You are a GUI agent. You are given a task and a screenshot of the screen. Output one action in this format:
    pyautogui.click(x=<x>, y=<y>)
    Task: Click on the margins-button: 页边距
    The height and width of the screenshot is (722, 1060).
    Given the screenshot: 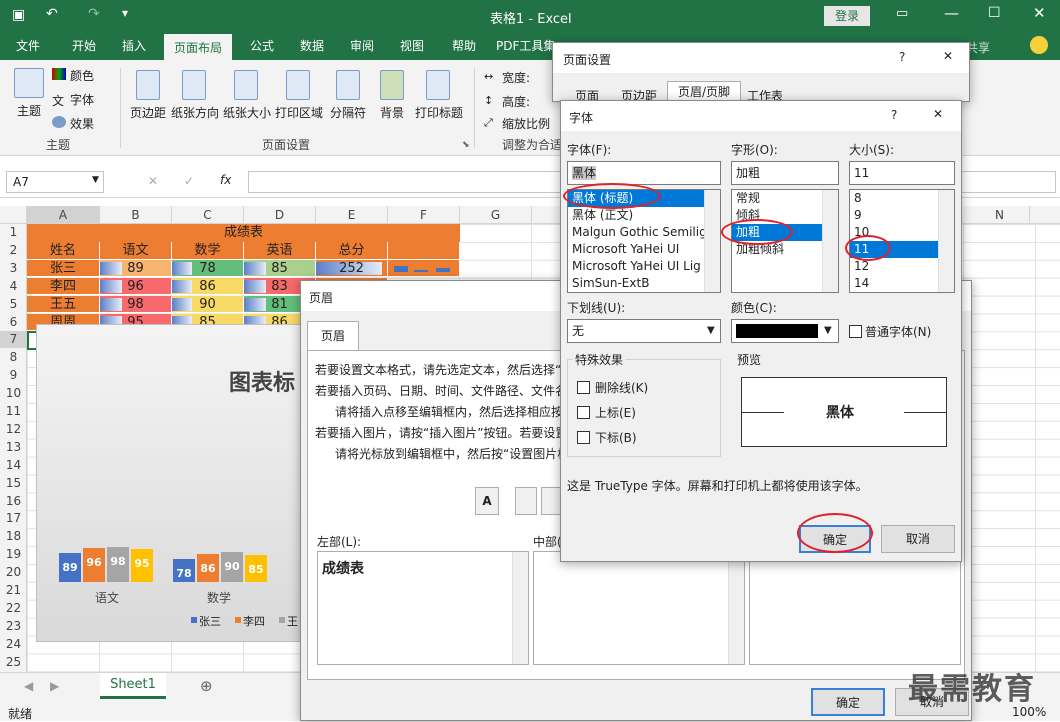 What is the action you would take?
    pyautogui.click(x=148, y=112)
    